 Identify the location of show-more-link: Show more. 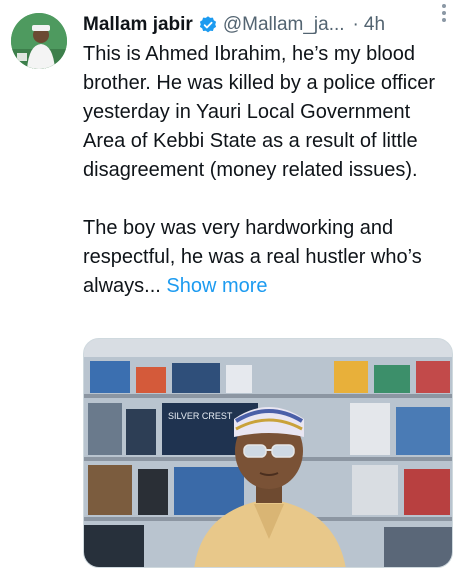
(216, 286).